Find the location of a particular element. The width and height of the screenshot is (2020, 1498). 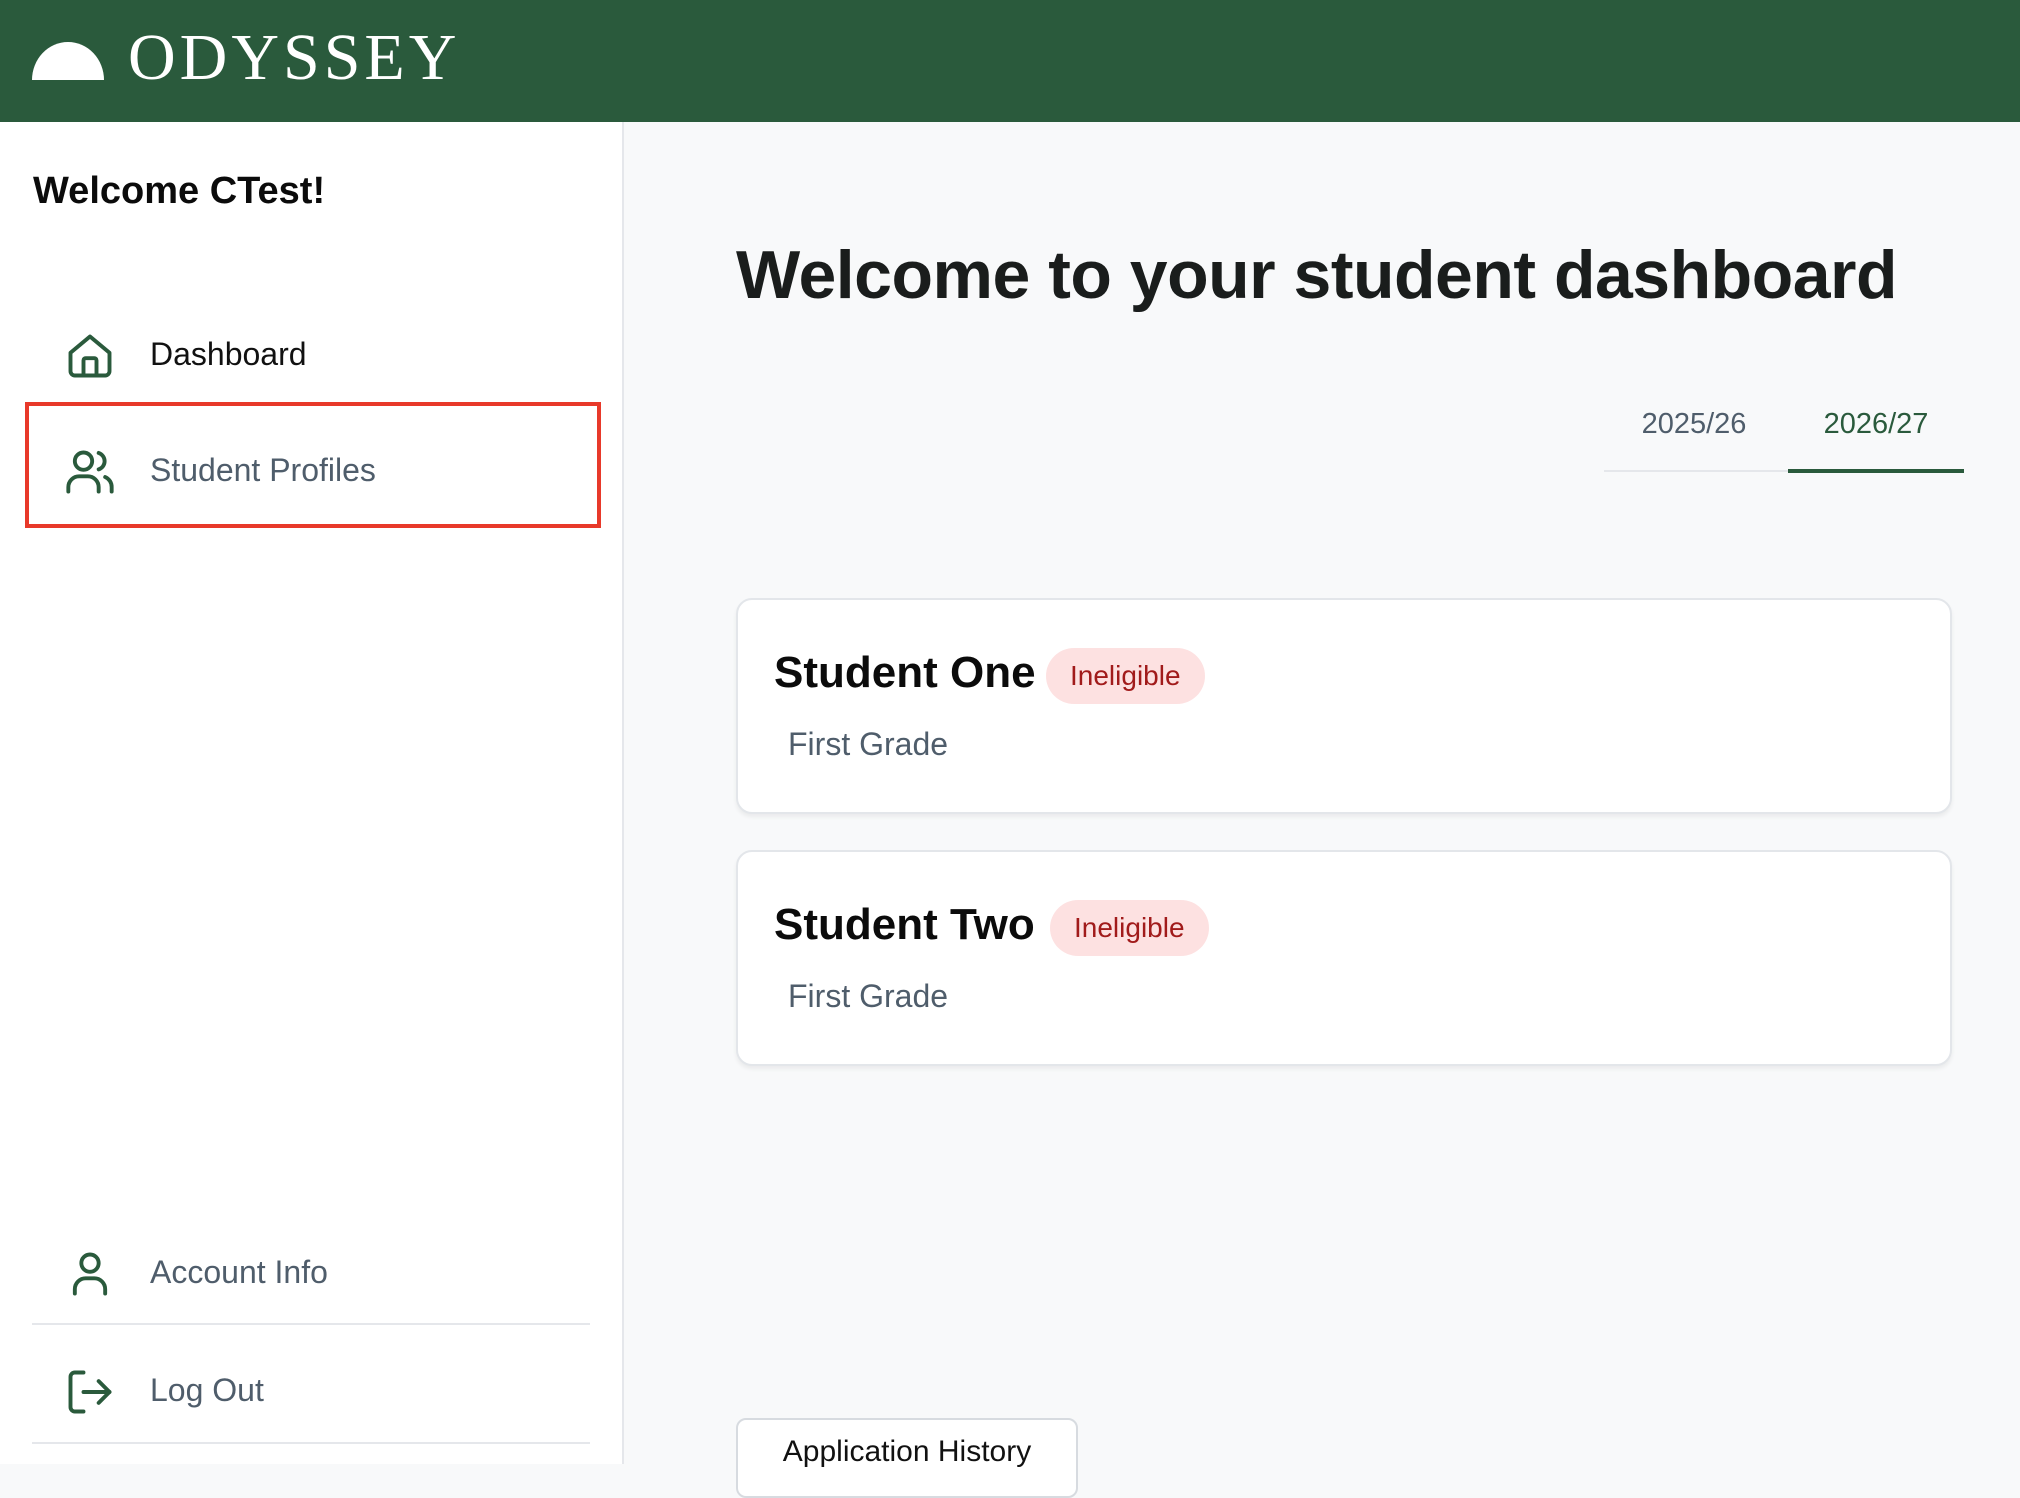

welcome-message: Welcome CTest! is located at coordinates (179, 191).